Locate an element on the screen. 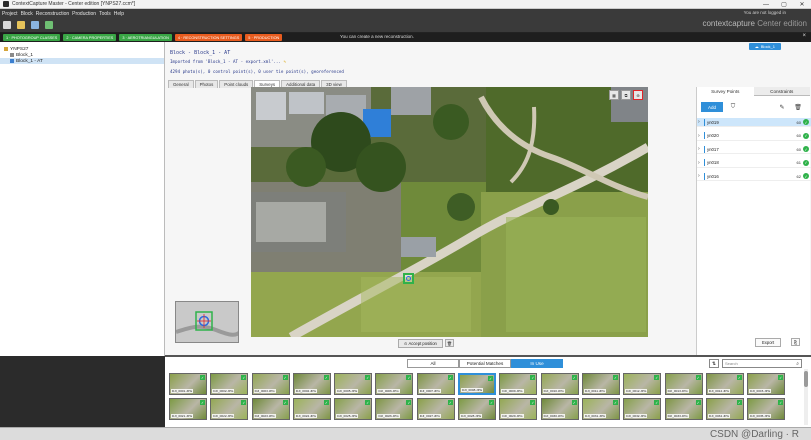  thumbnail-scrollbar is located at coordinates (806, 397).